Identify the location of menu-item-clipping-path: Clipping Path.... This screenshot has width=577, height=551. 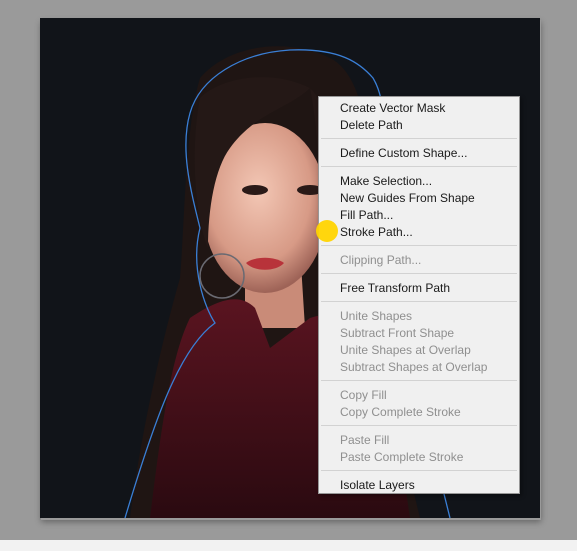
(381, 260).